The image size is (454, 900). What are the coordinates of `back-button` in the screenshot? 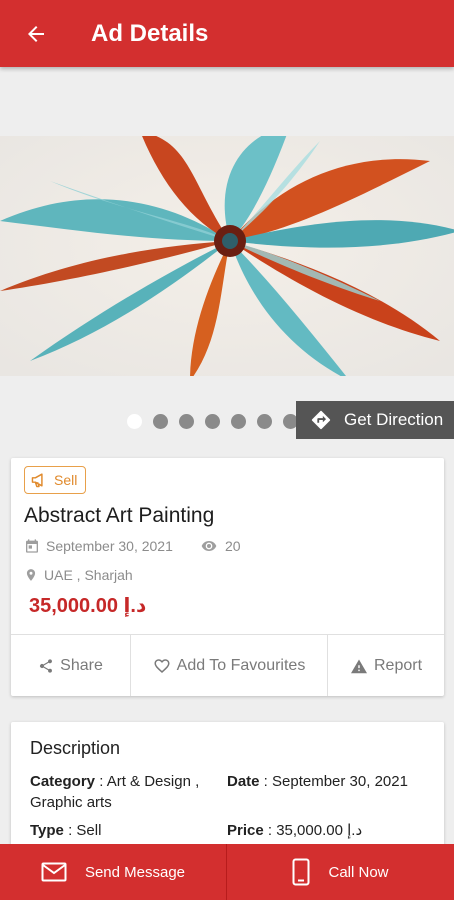 It's located at (36, 33).